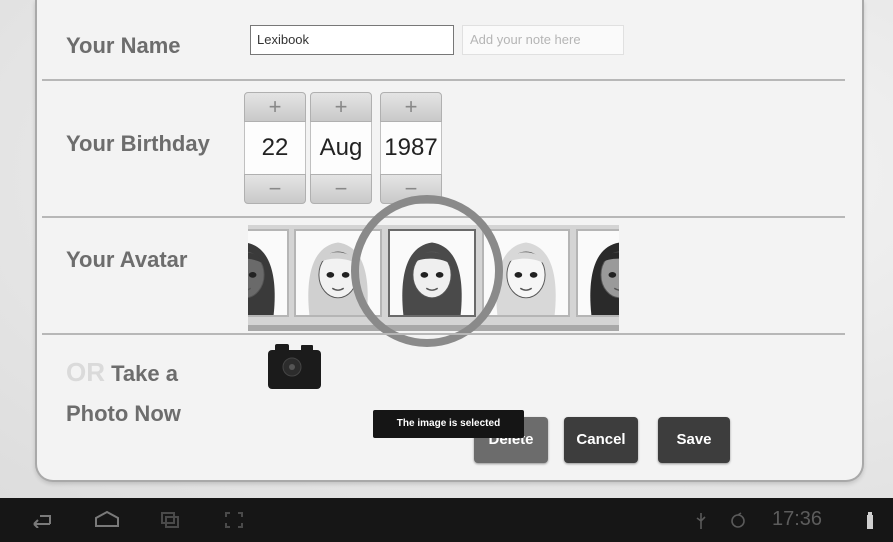 The image size is (893, 542). I want to click on month-increment-button: +, so click(341, 107).